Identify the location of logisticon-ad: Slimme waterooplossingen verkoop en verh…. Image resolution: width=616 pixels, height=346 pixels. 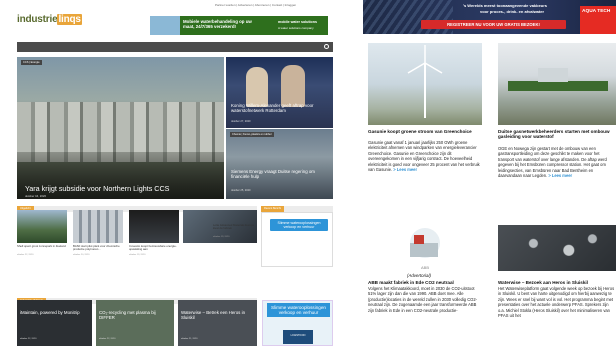
(297, 323).